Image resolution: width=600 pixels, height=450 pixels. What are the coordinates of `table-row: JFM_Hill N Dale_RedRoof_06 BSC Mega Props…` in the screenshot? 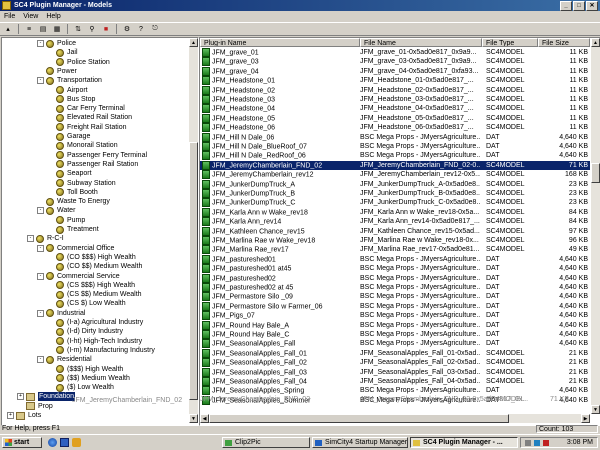 It's located at (395, 156).